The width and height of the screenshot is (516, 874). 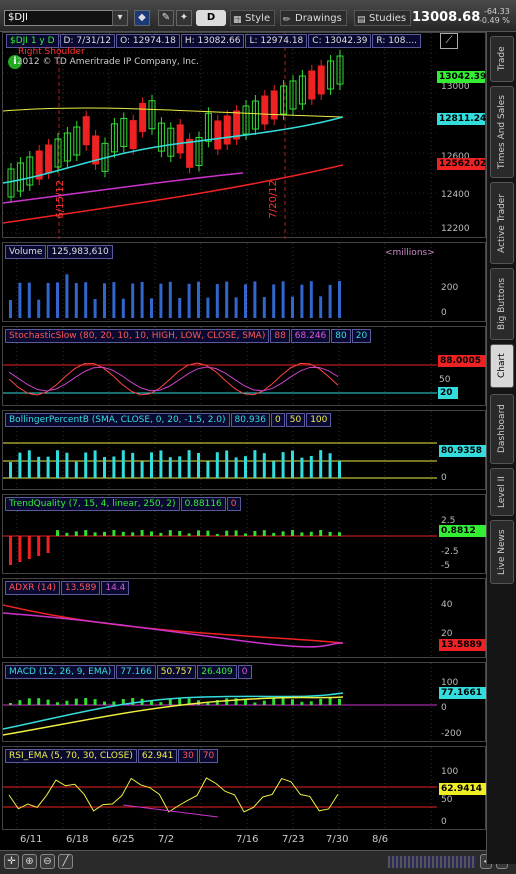 What do you see at coordinates (337, 839) in the screenshot?
I see `x-tick-label: 7/30` at bounding box center [337, 839].